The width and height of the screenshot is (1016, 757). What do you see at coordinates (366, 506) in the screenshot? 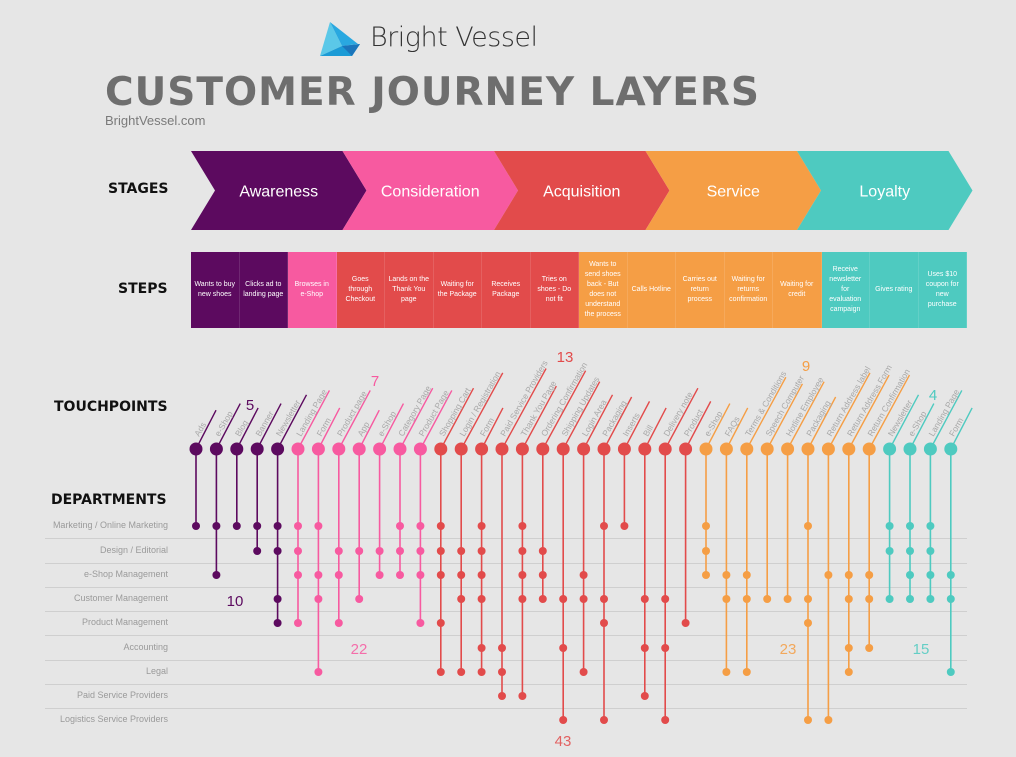
I see `touchpoint: App` at bounding box center [366, 506].